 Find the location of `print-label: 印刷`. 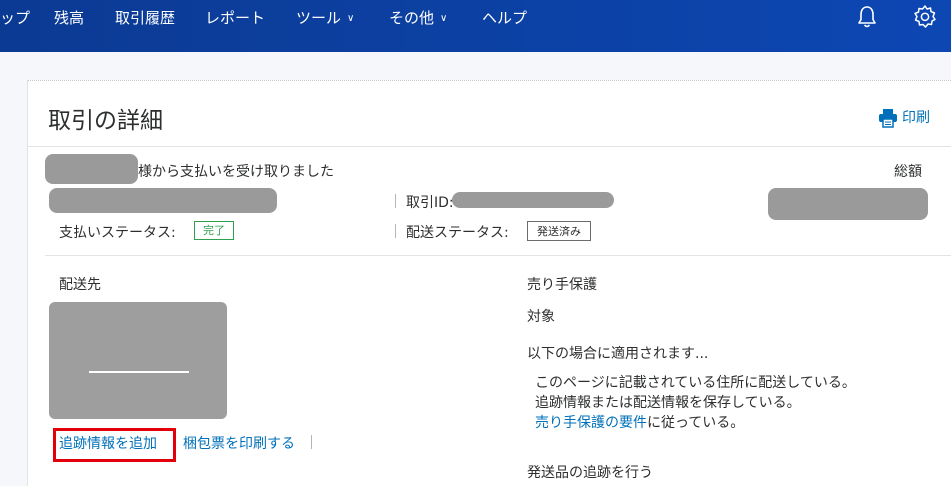

print-label: 印刷 is located at coordinates (916, 118).